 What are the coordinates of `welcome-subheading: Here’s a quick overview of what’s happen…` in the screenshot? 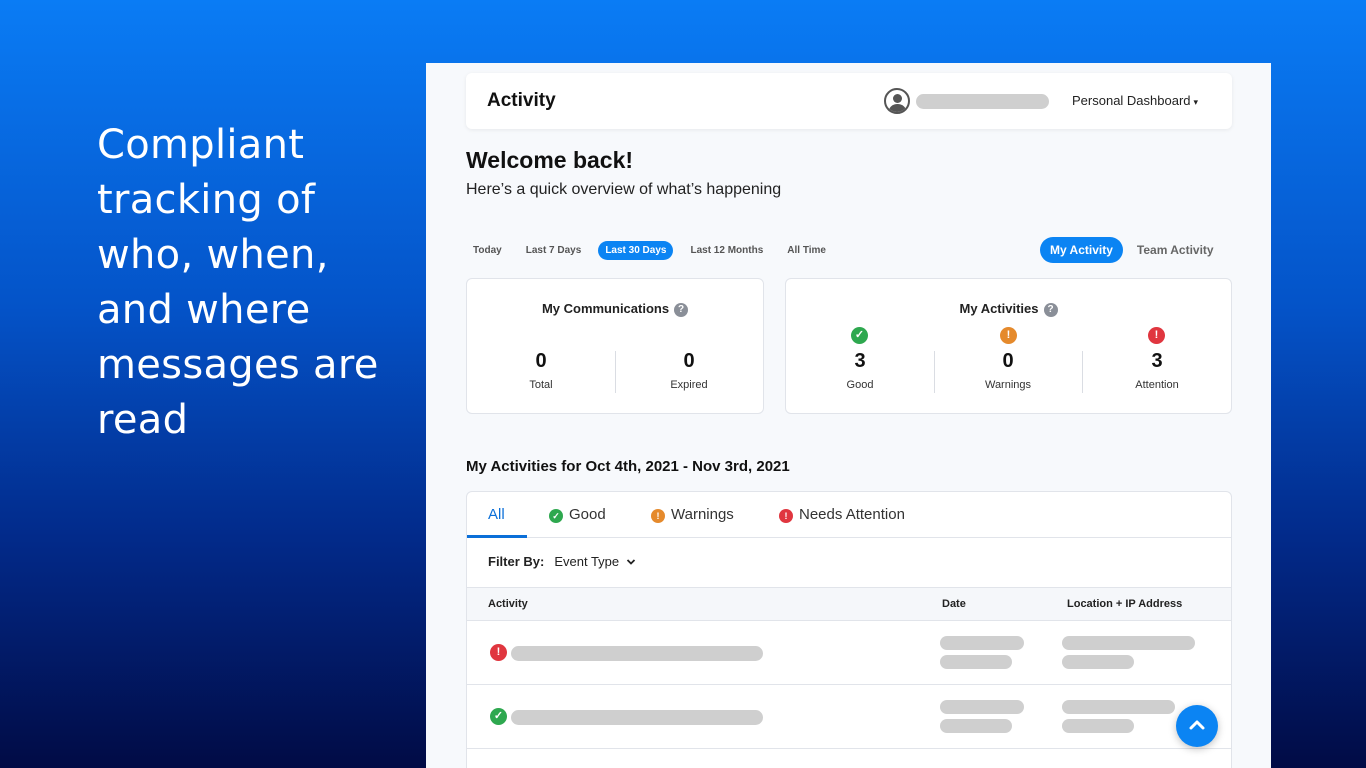 It's located at (624, 189).